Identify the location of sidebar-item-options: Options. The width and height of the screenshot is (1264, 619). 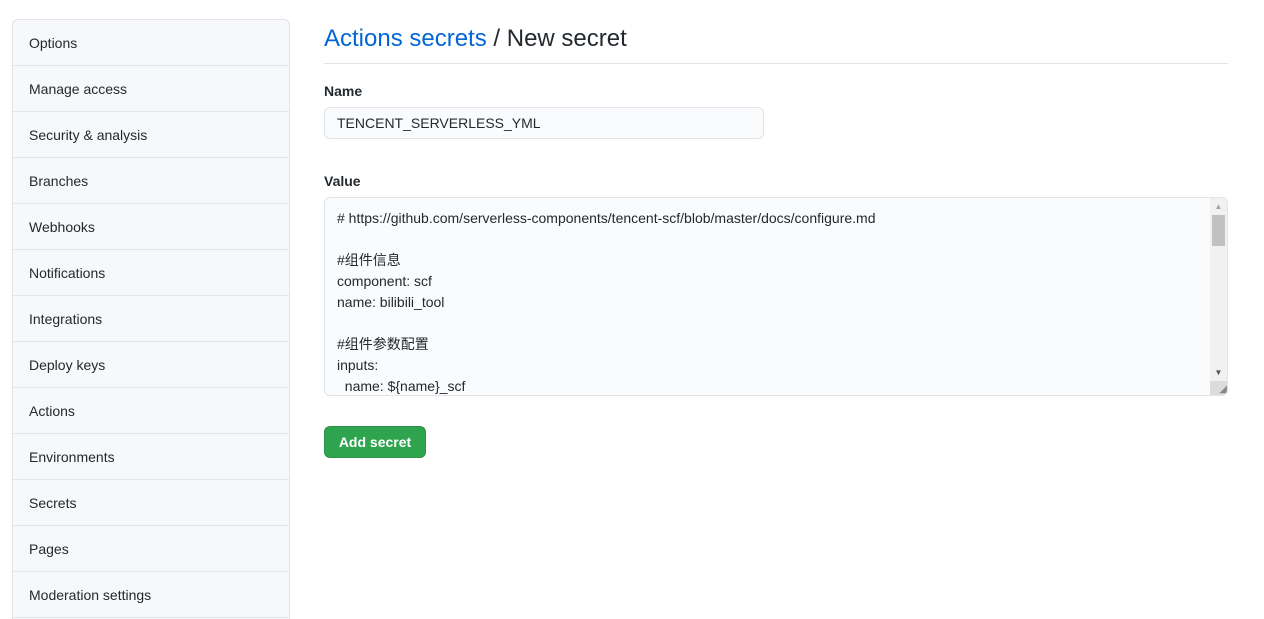
(151, 43).